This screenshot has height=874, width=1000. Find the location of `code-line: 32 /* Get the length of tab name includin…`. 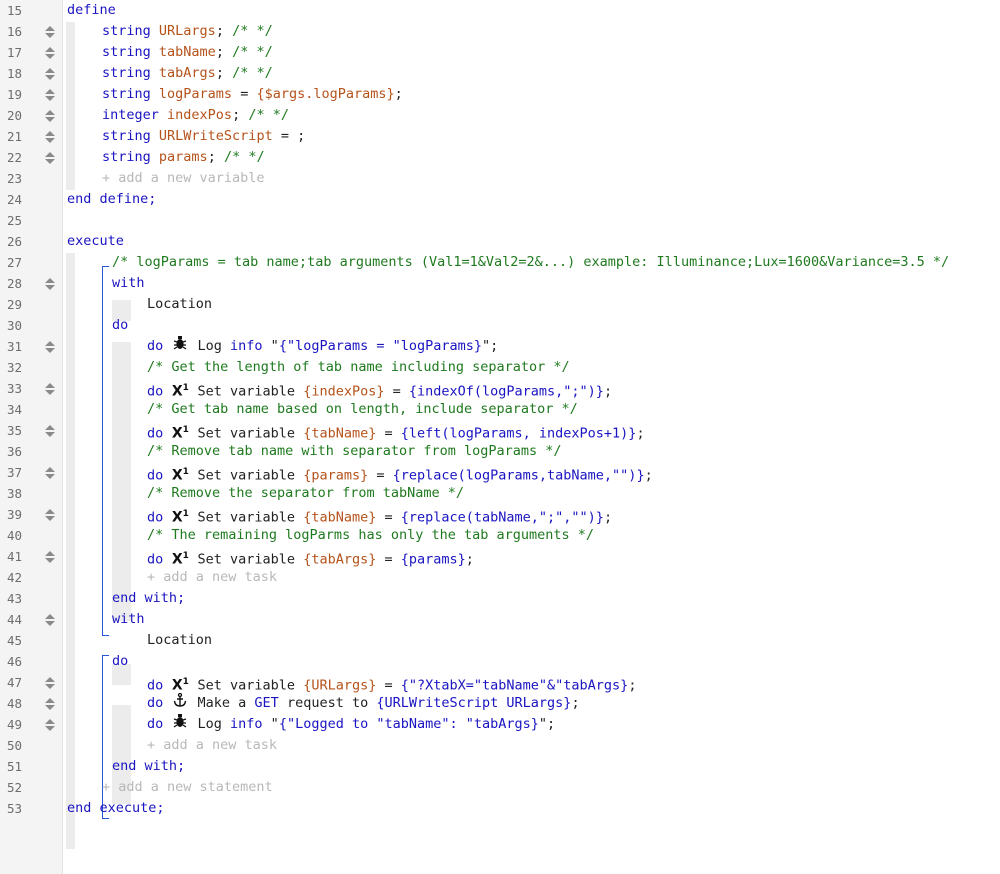

code-line: 32 /* Get the length of tab name includin… is located at coordinates (500, 367).